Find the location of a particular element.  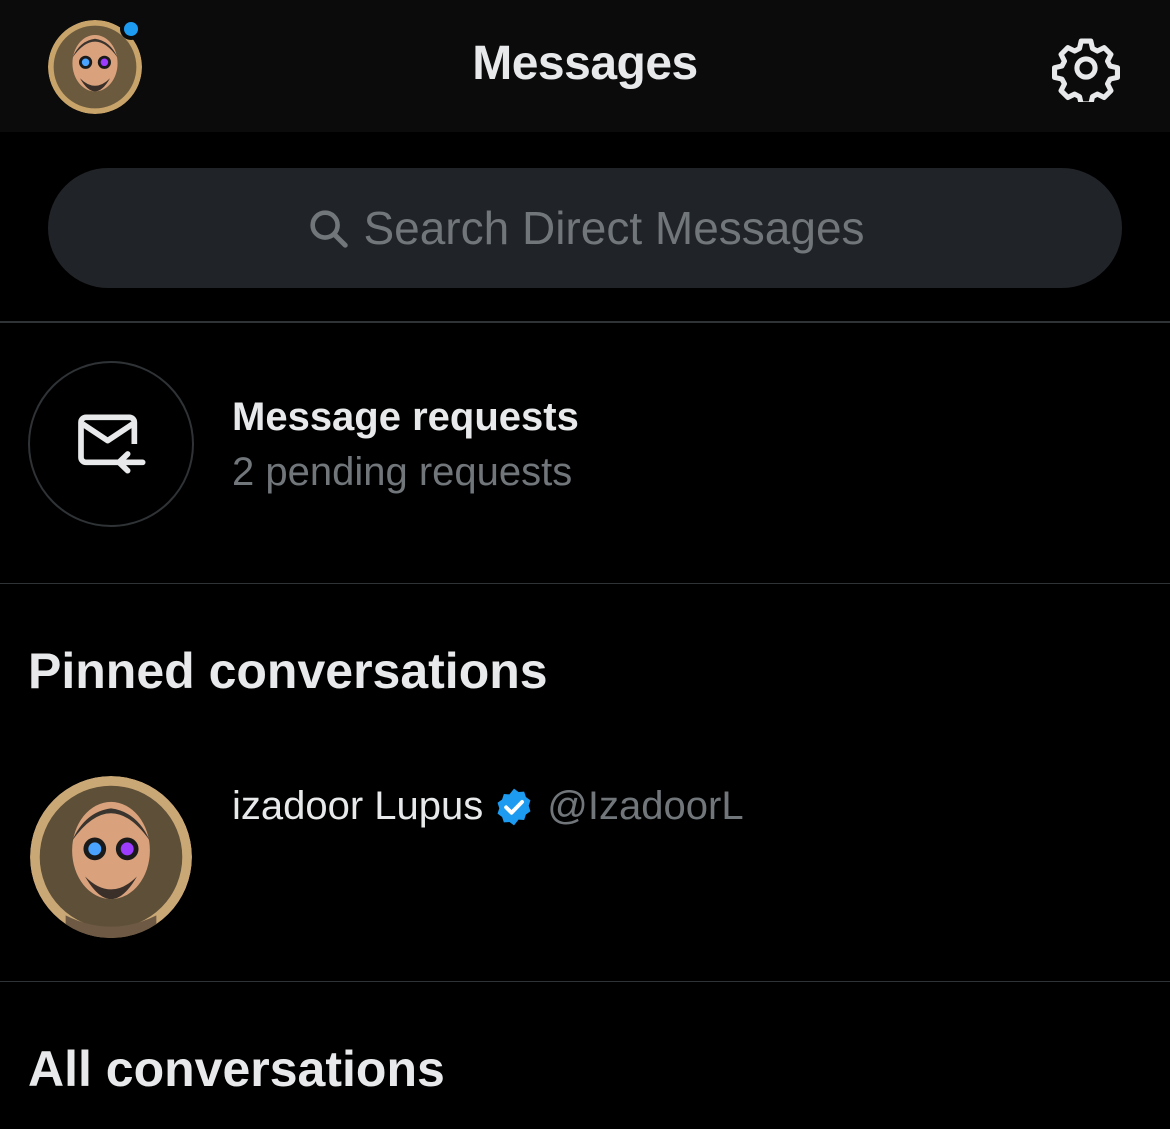

top-bar: Messages is located at coordinates (585, 66).